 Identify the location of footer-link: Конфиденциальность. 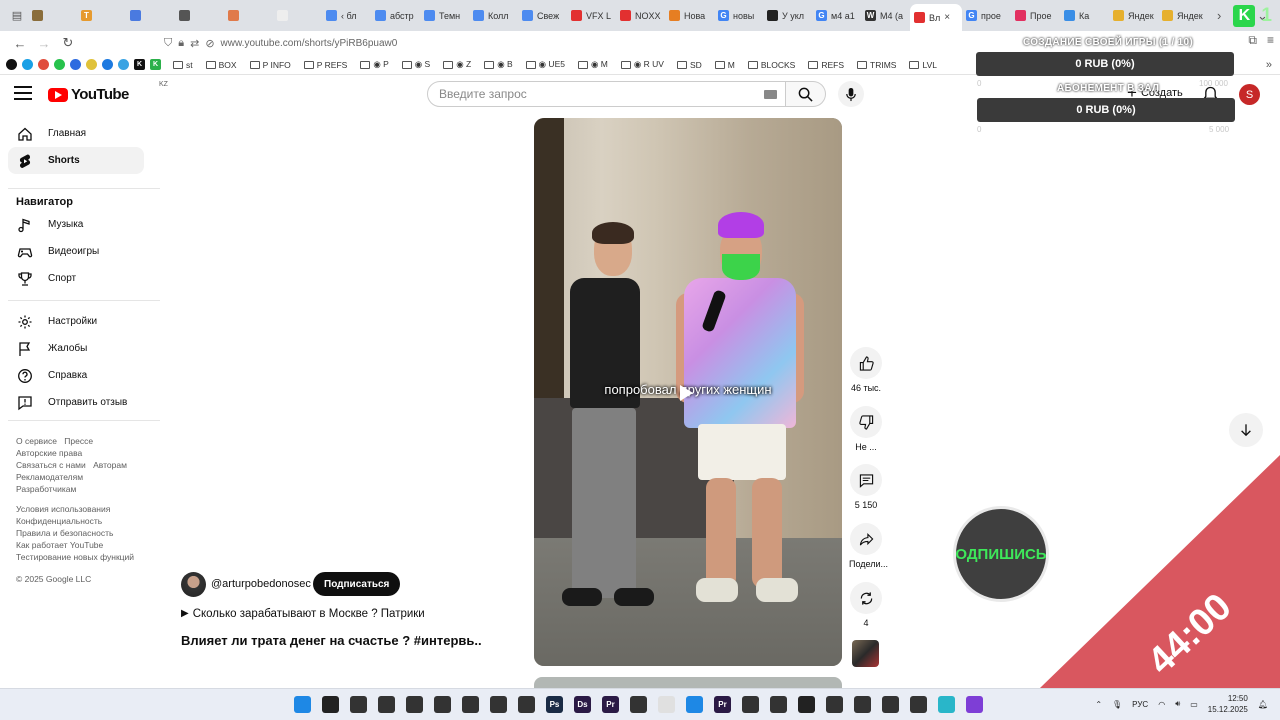
(59, 521).